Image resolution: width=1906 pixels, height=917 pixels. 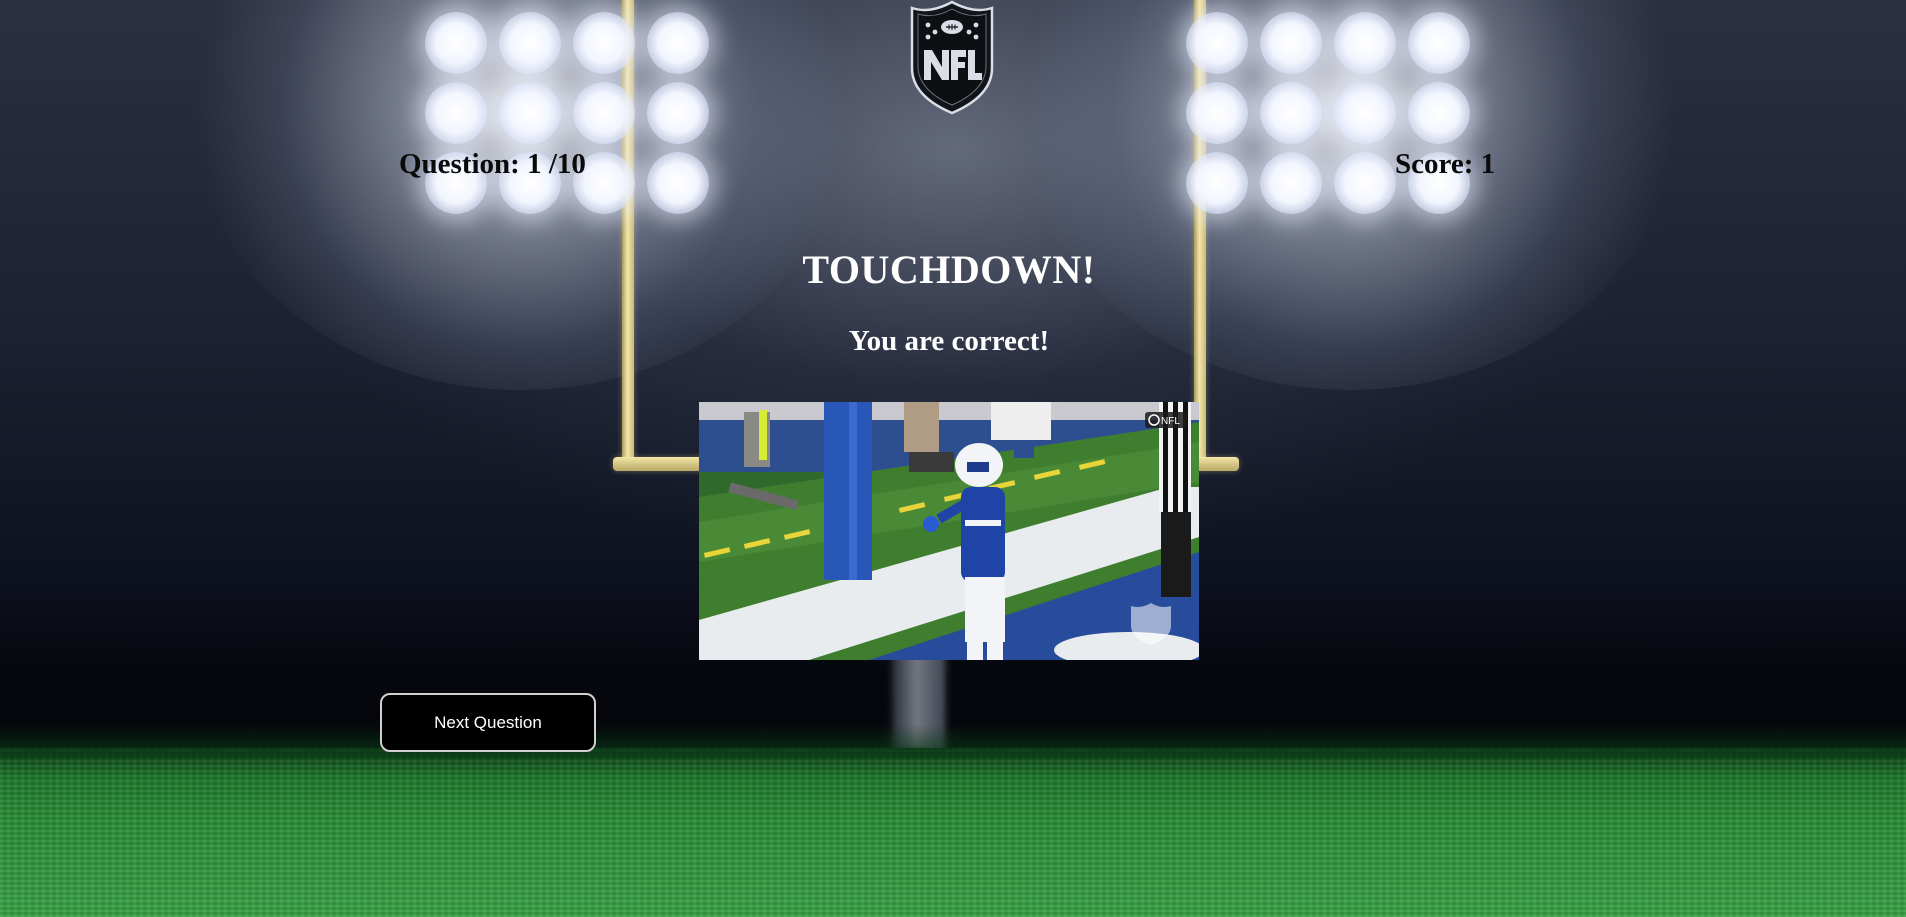 I want to click on nfl-shield-logo-icon, so click(x=952, y=57).